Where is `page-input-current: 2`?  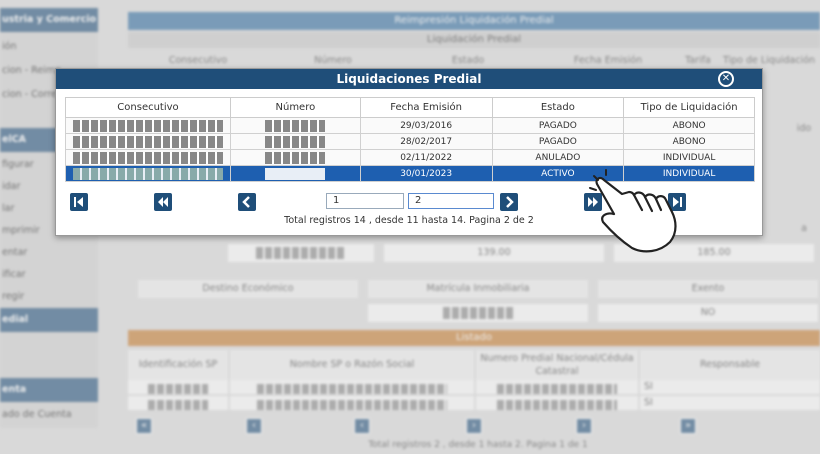 page-input-current: 2 is located at coordinates (451, 201).